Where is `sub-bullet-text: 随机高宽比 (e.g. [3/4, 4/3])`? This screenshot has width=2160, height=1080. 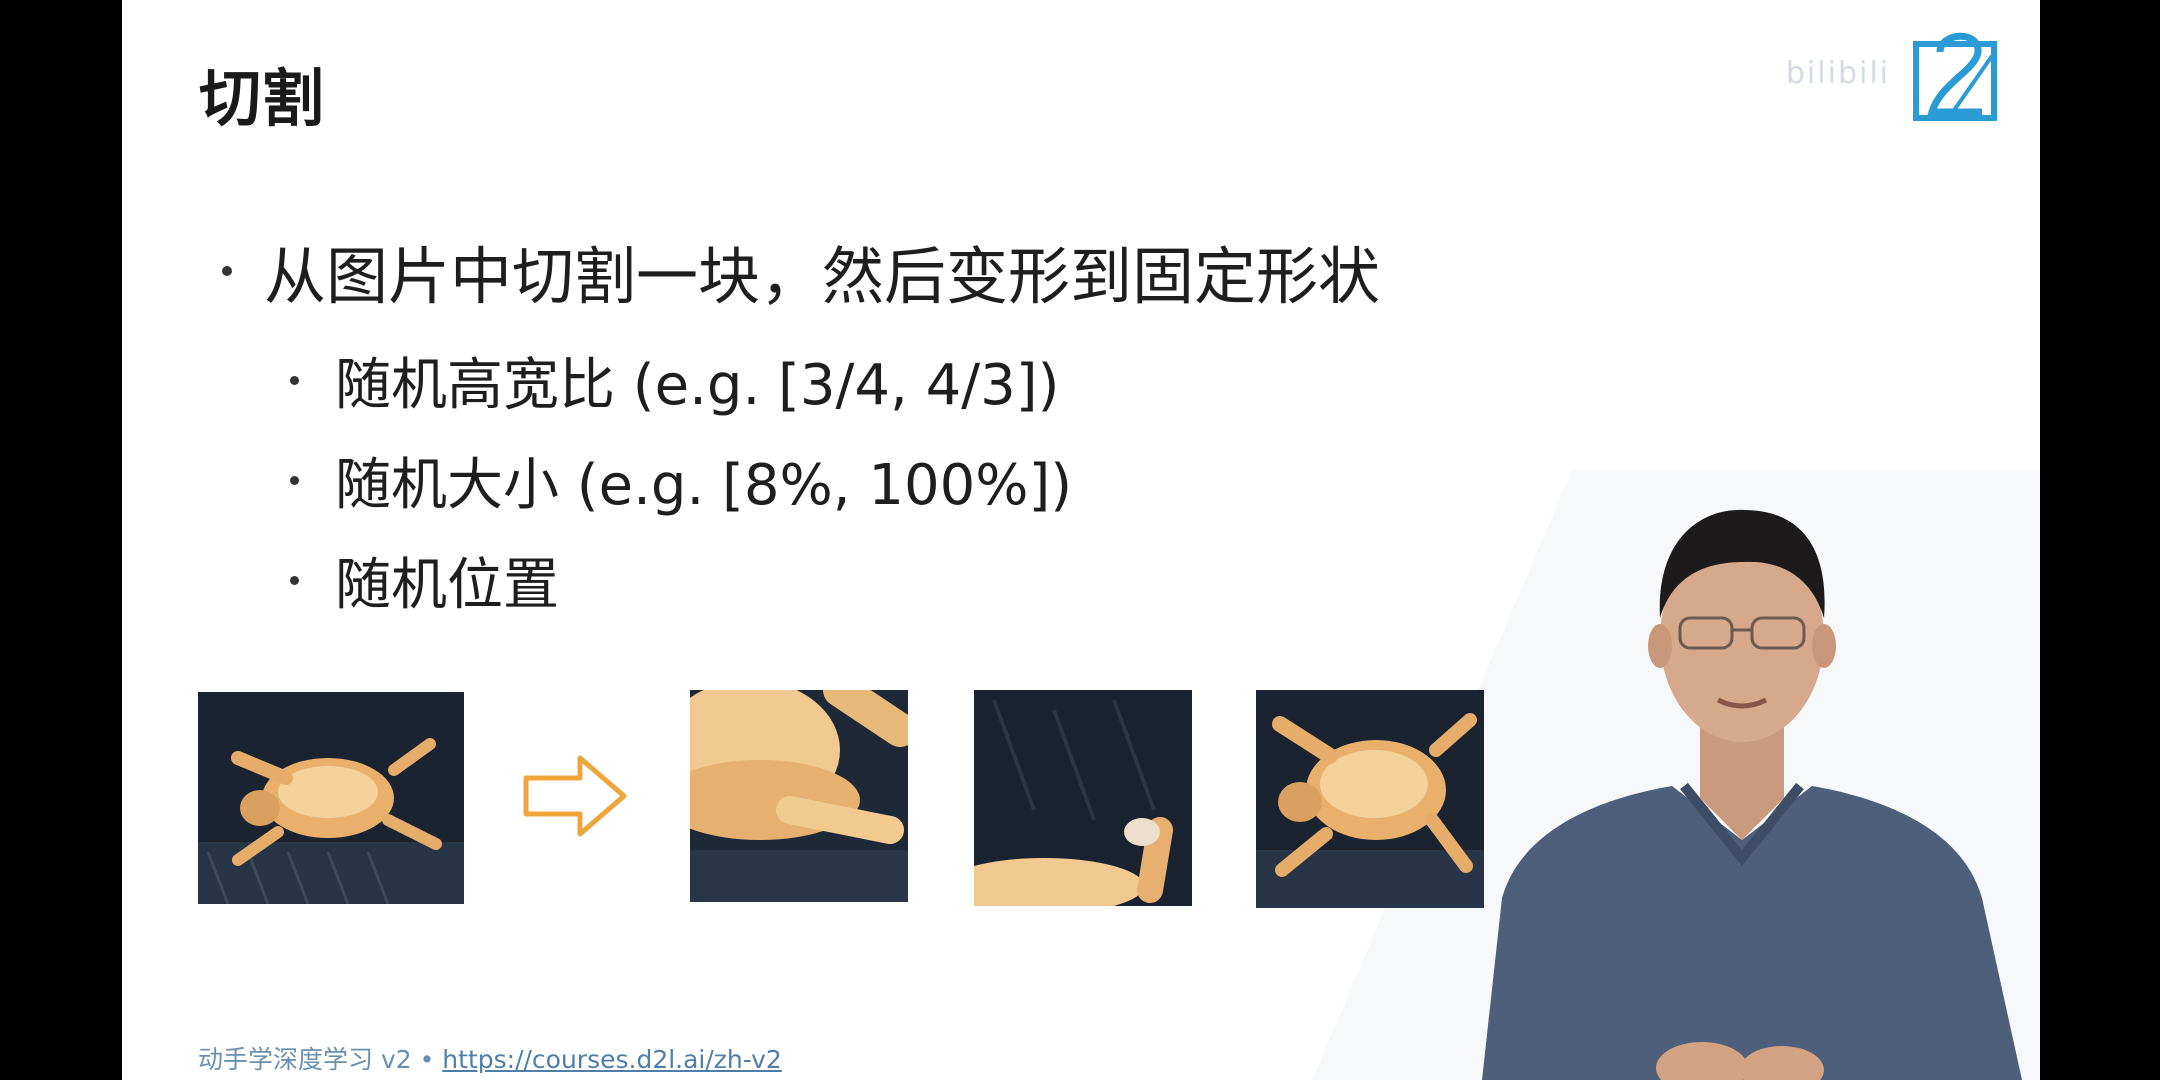 sub-bullet-text: 随机高宽比 (e.g. [3/4, 4/3]) is located at coordinates (697, 385).